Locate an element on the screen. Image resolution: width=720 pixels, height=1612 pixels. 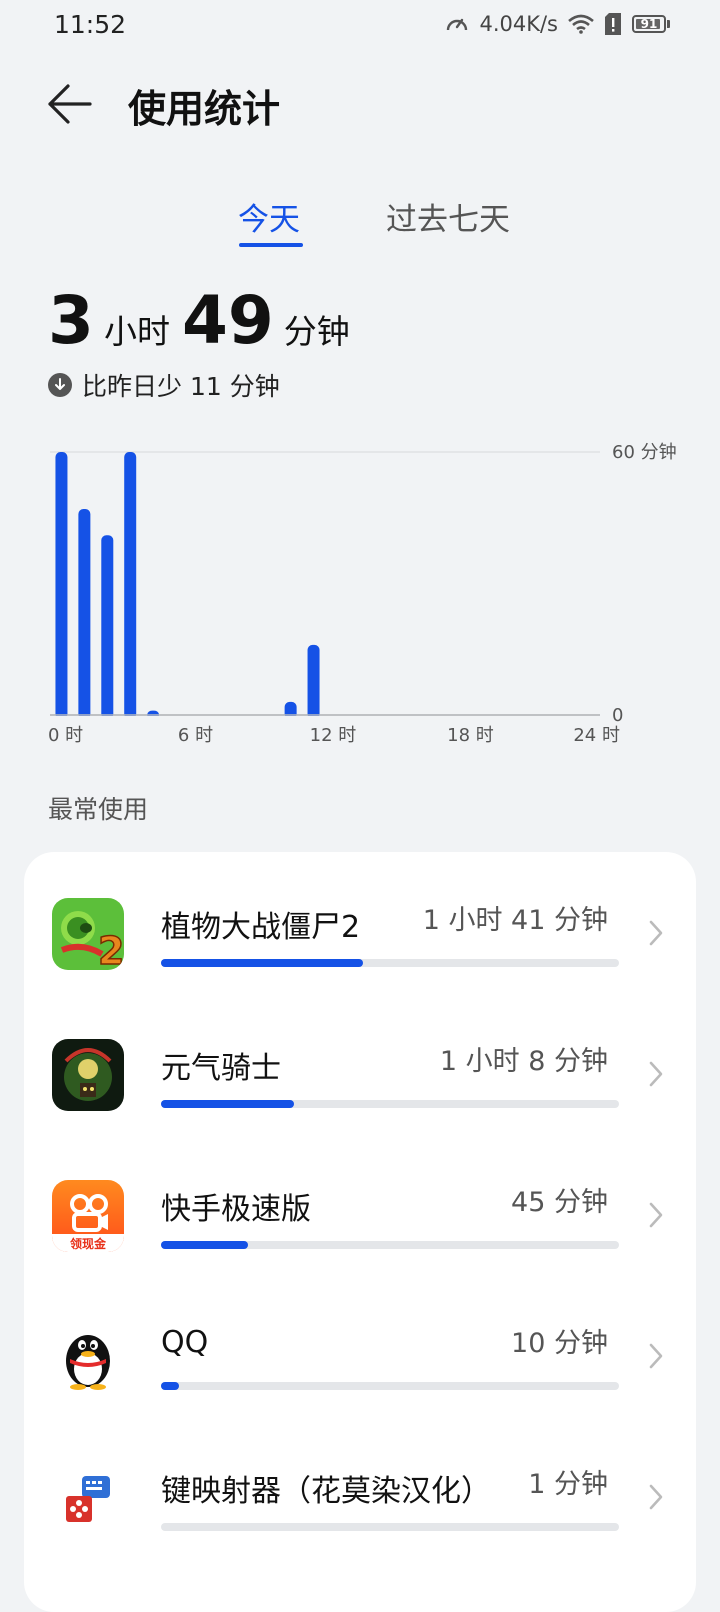
y-axis-max-label: 60 分钟 is located at coordinates (644, 452).